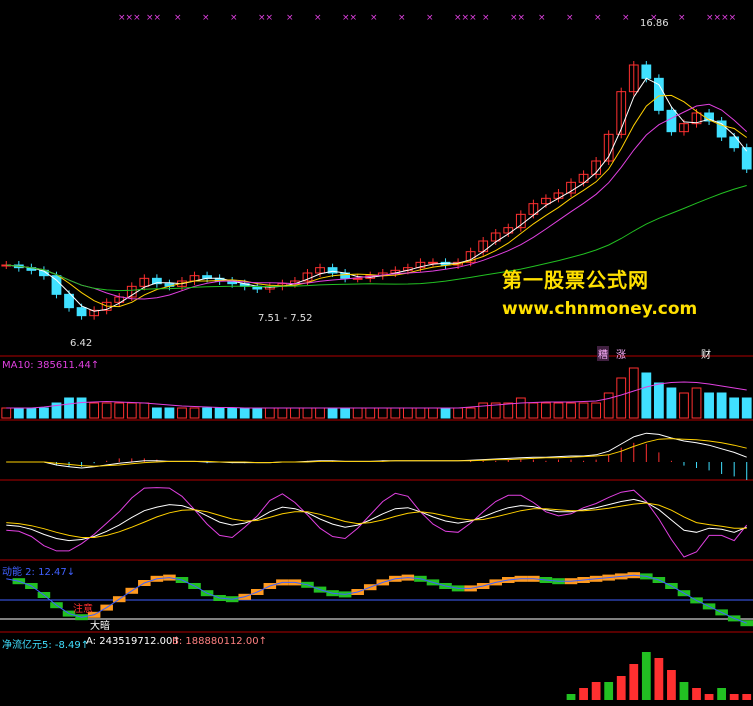  I want to click on volume-ma10-label: MA10: 385611.44↑, so click(51, 365).